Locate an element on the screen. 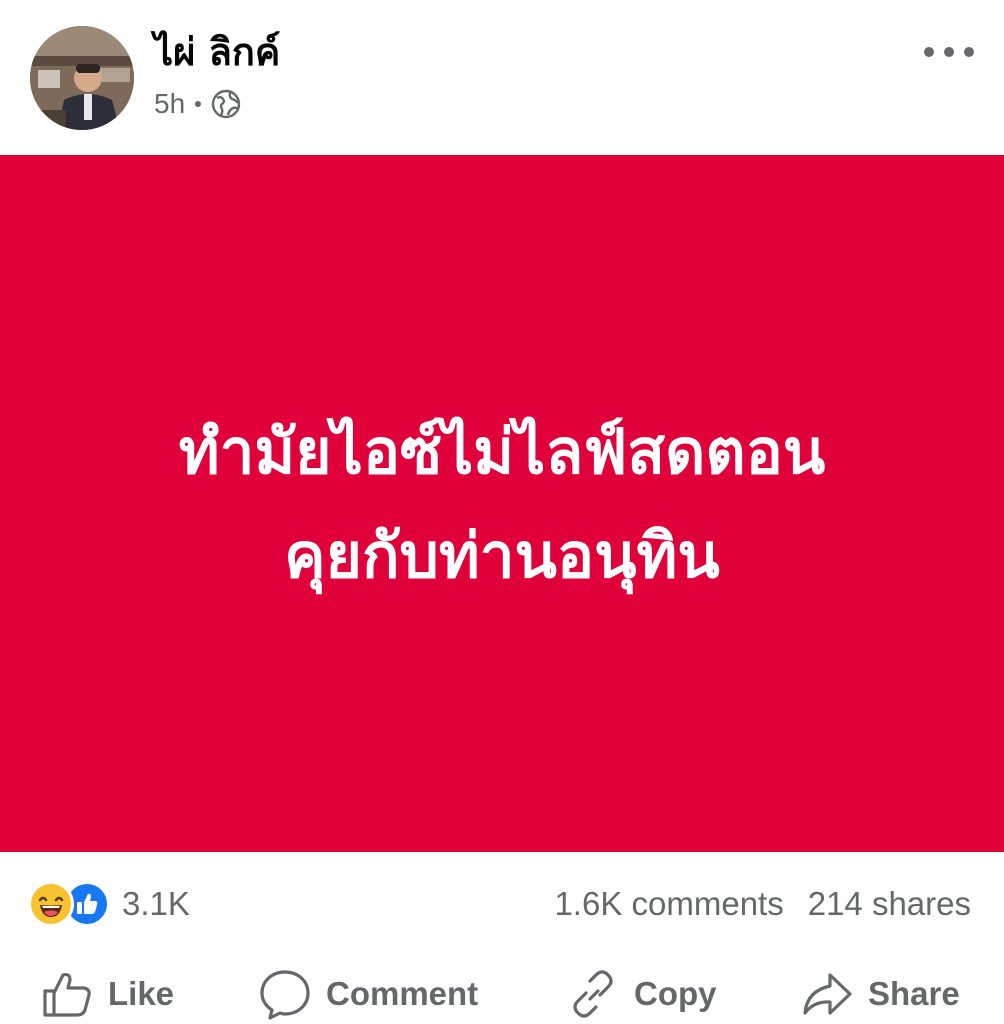  meta-separator-dot is located at coordinates (198, 104).